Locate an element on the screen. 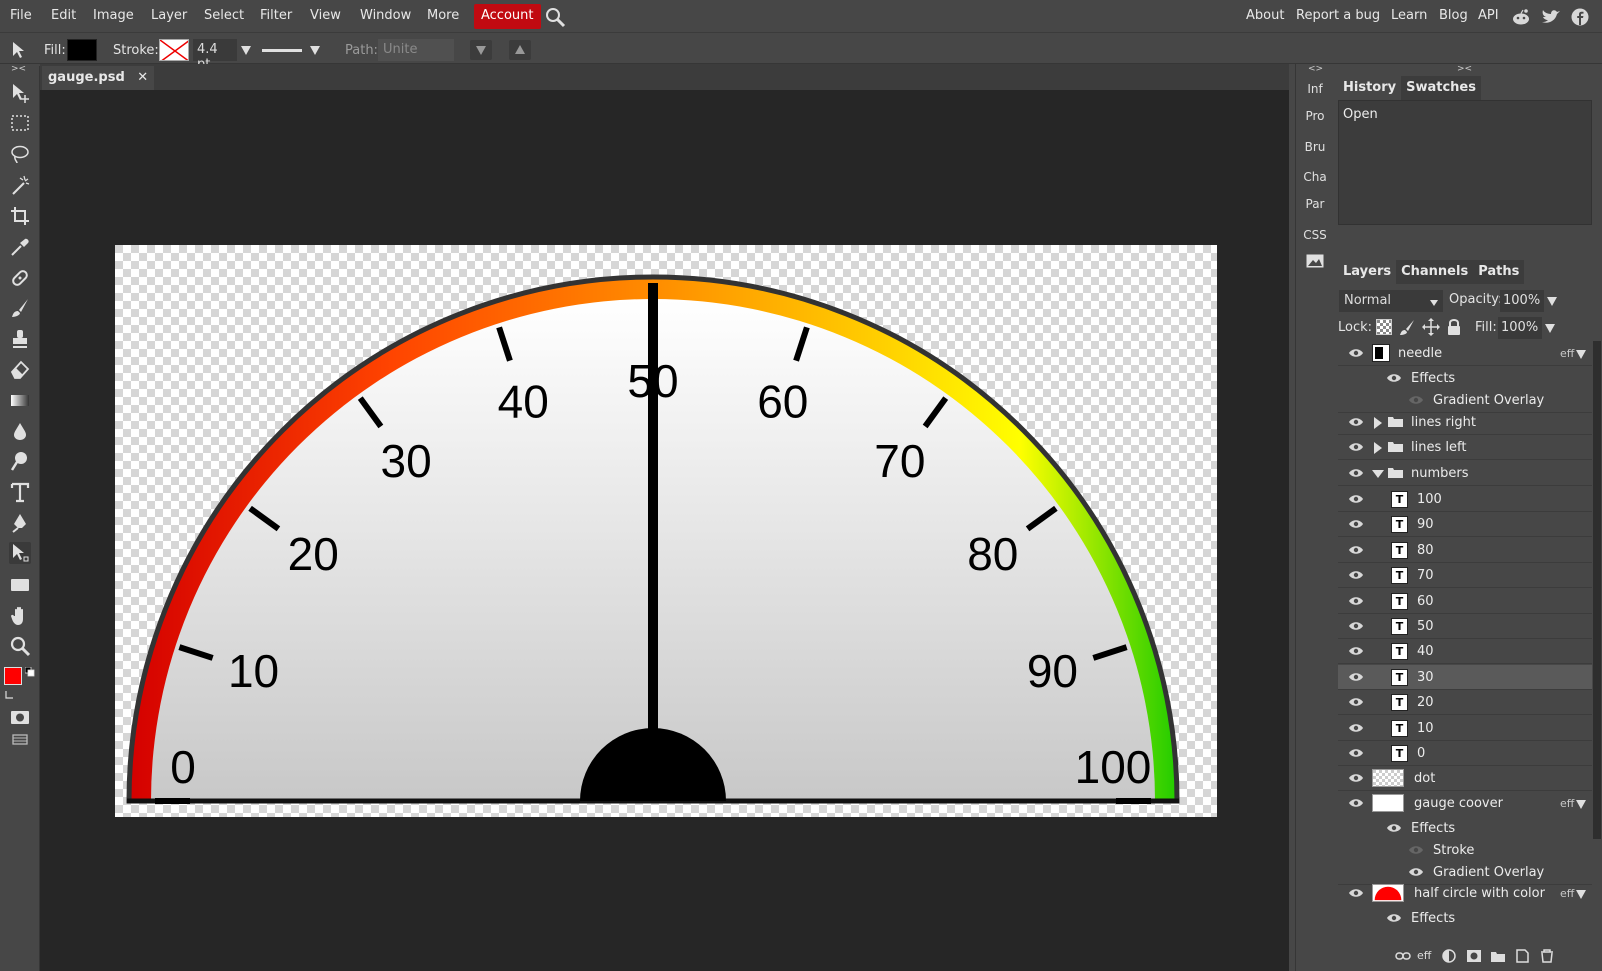  layer-text: T 60 is located at coordinates (1465, 601).